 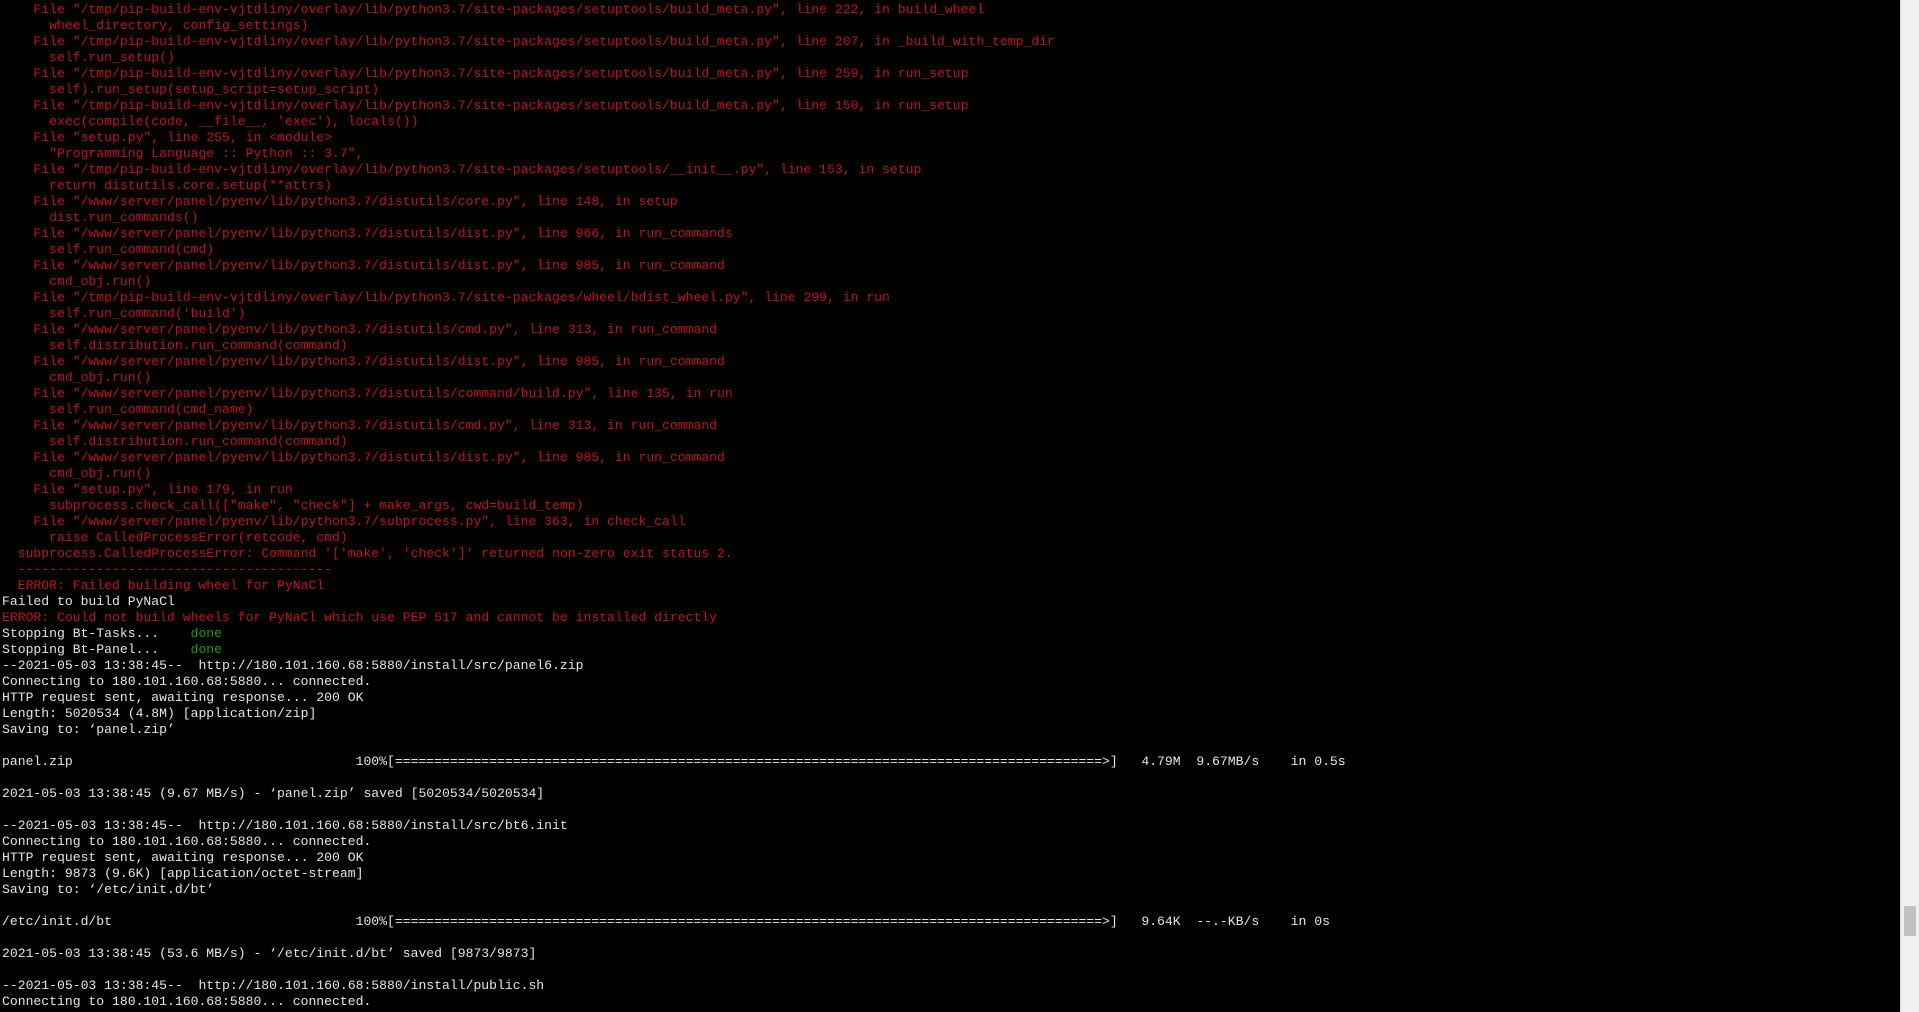 What do you see at coordinates (951, 602) in the screenshot?
I see `terminal-line: Failed to build PyNaCl` at bounding box center [951, 602].